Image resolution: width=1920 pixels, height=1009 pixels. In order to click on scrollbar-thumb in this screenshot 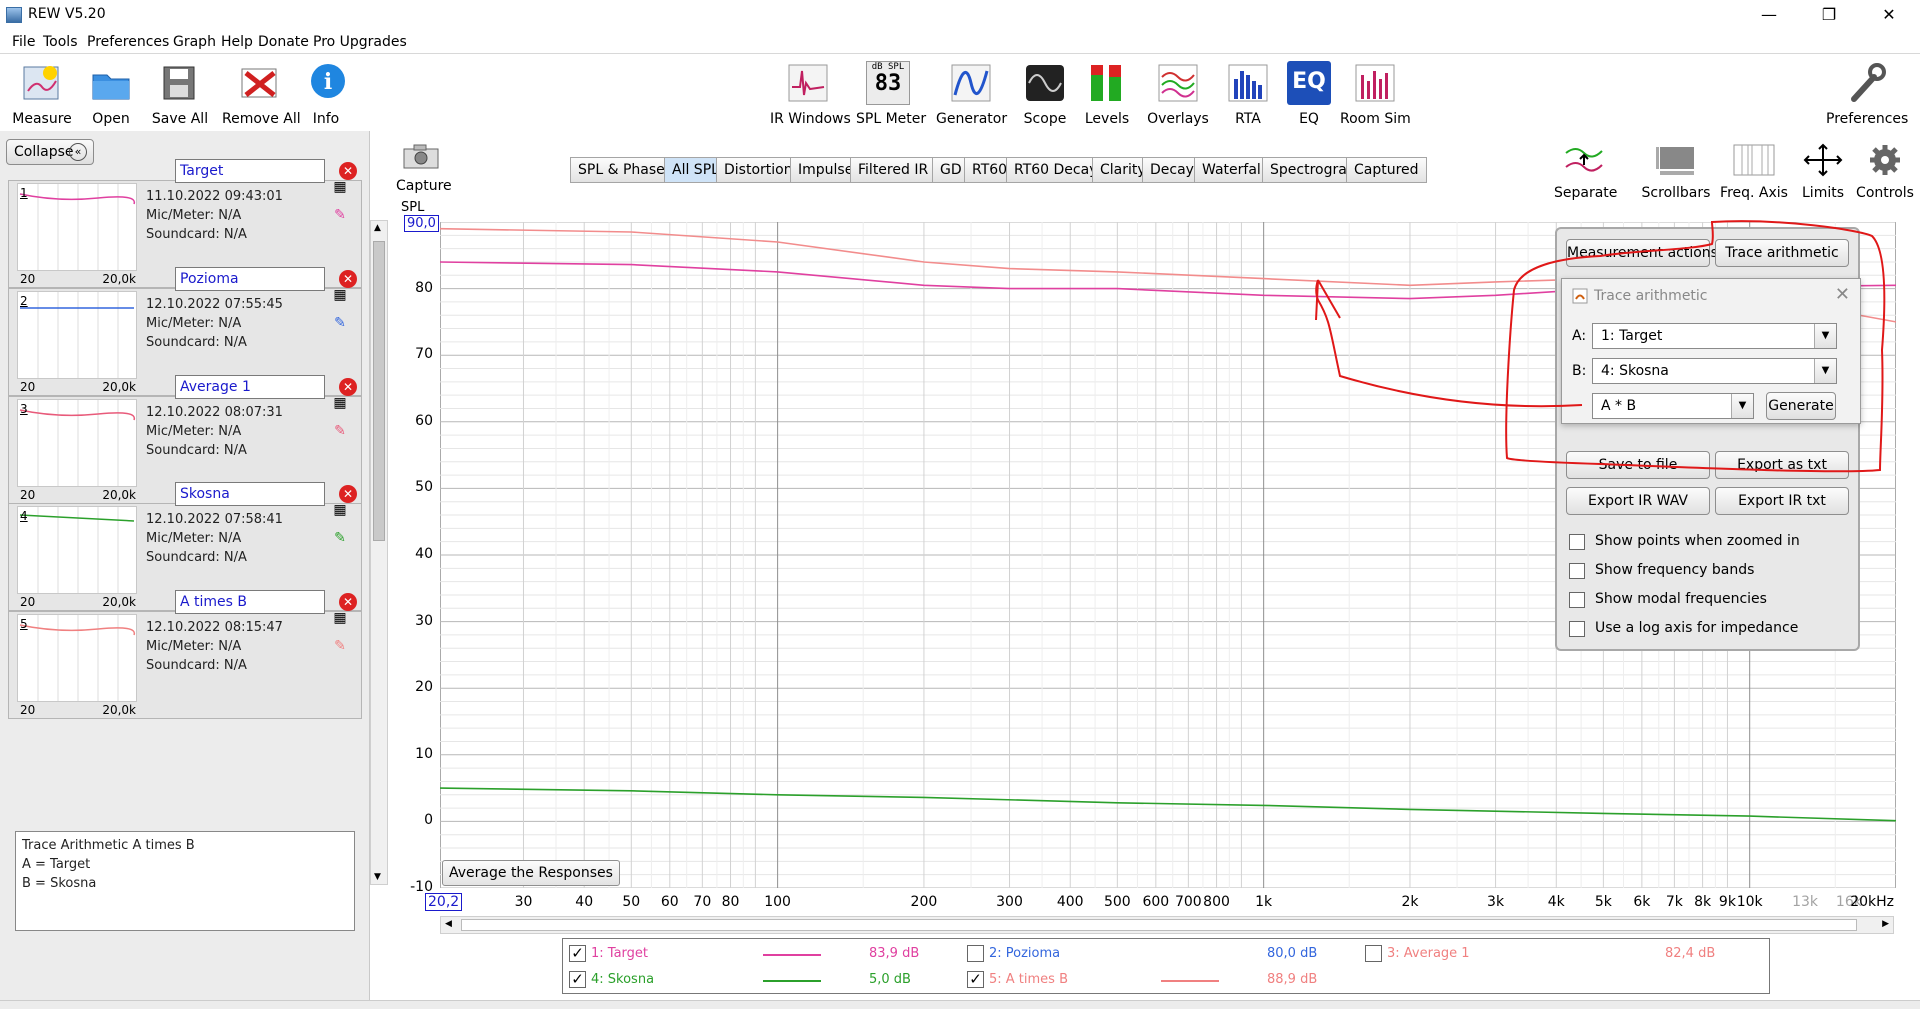, I will do `click(379, 391)`.